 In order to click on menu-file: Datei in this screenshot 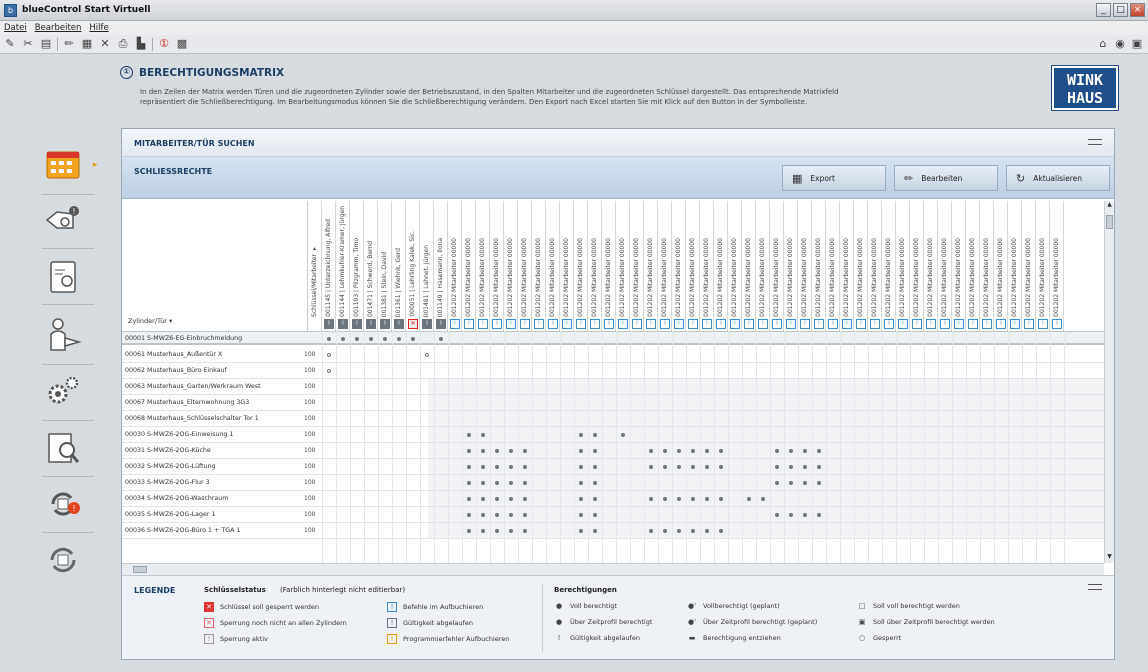, I will do `click(15, 28)`.